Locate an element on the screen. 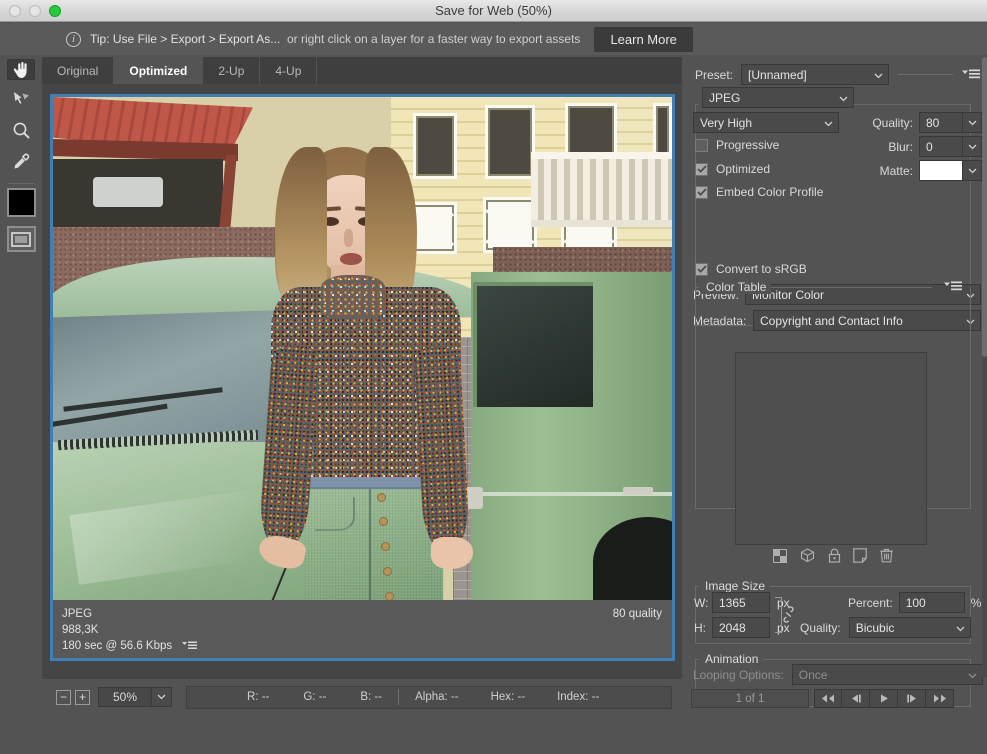 The width and height of the screenshot is (987, 754). eyedropper-icon is located at coordinates (21, 162).